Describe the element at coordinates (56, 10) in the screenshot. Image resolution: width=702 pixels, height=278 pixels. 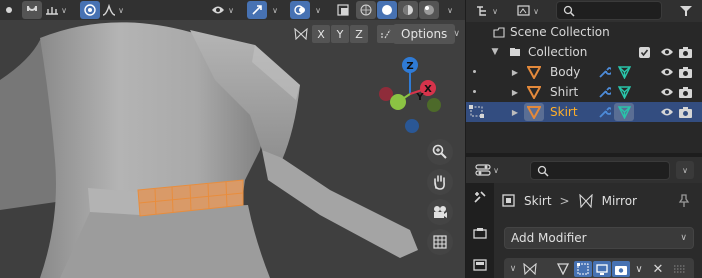
I see `snap-increment-icon: ∨` at that location.